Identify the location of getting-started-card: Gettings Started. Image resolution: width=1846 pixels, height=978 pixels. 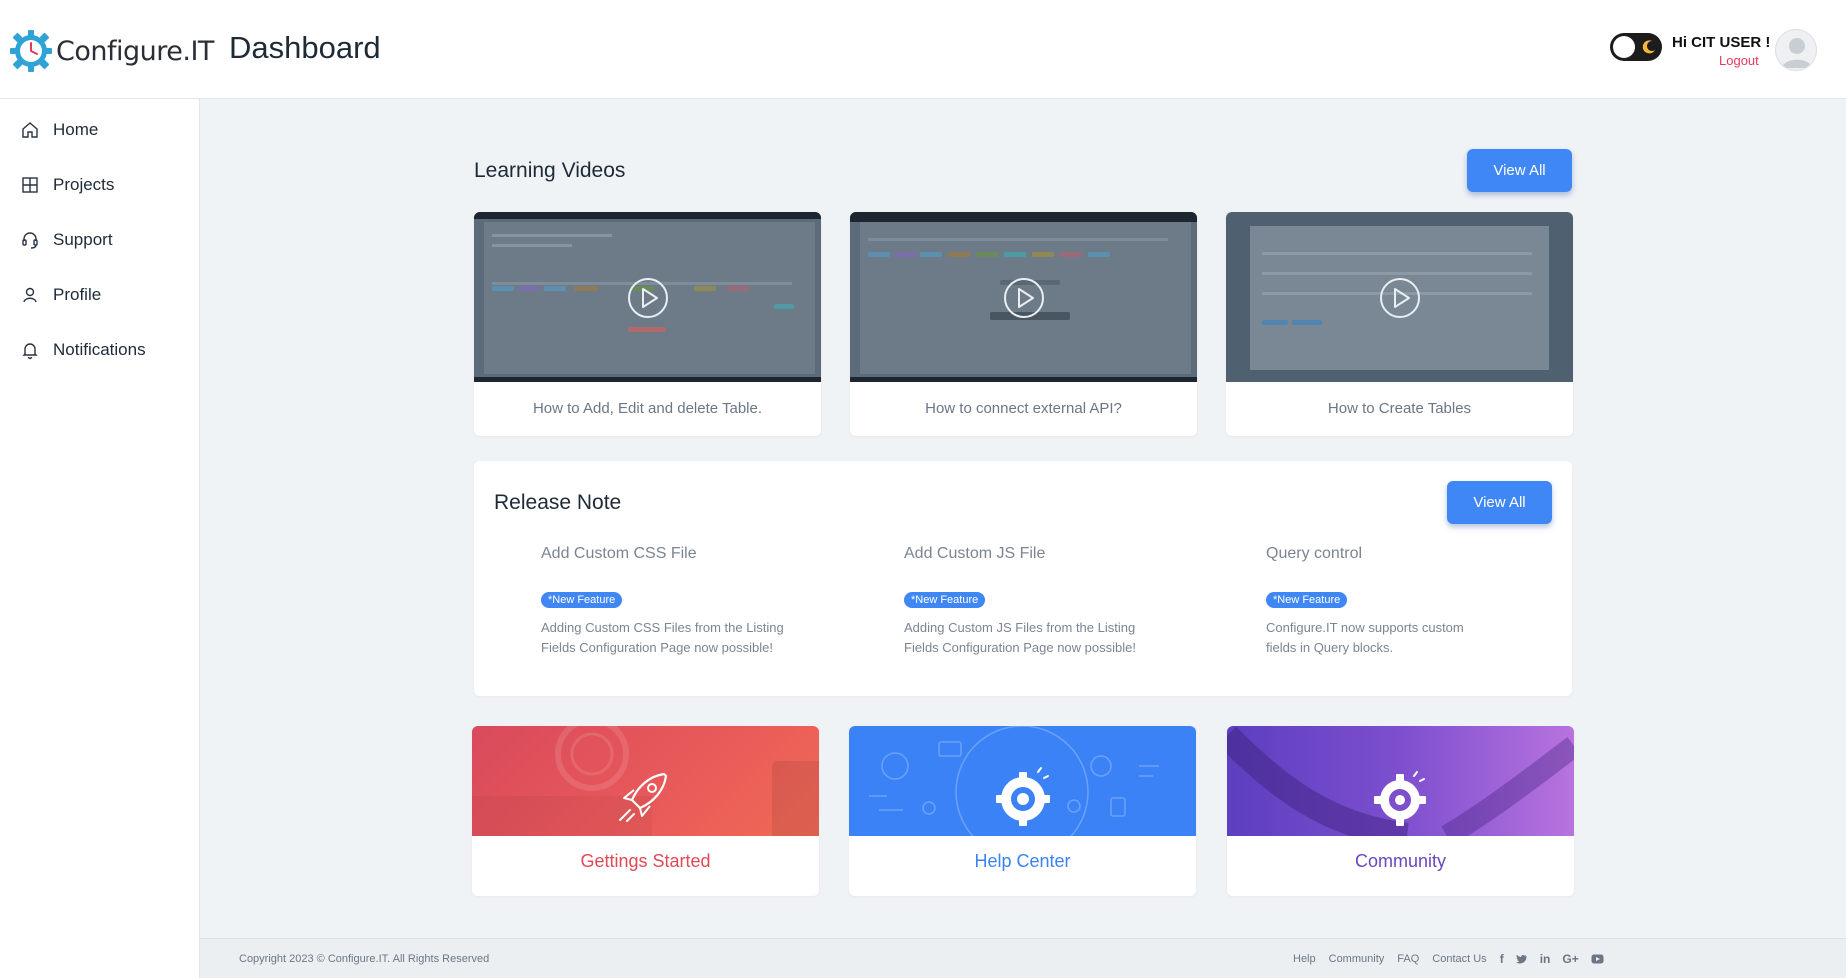
(645, 811).